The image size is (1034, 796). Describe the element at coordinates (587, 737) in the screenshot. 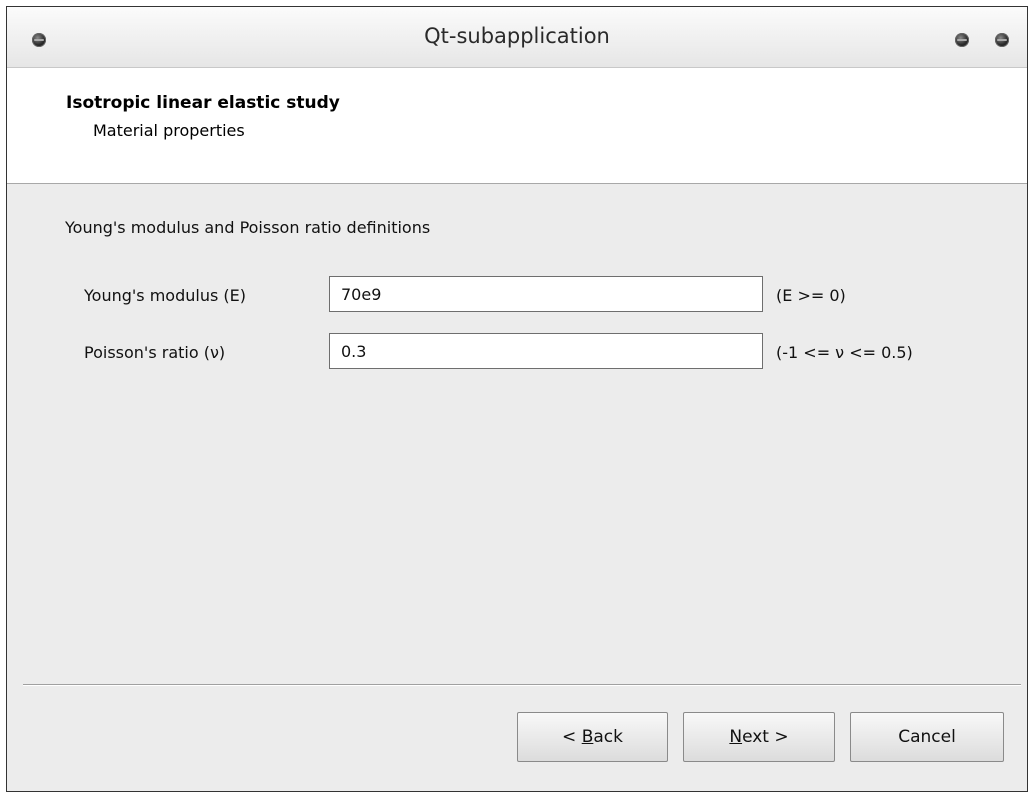

I see `back-button-mnemonic: B` at that location.